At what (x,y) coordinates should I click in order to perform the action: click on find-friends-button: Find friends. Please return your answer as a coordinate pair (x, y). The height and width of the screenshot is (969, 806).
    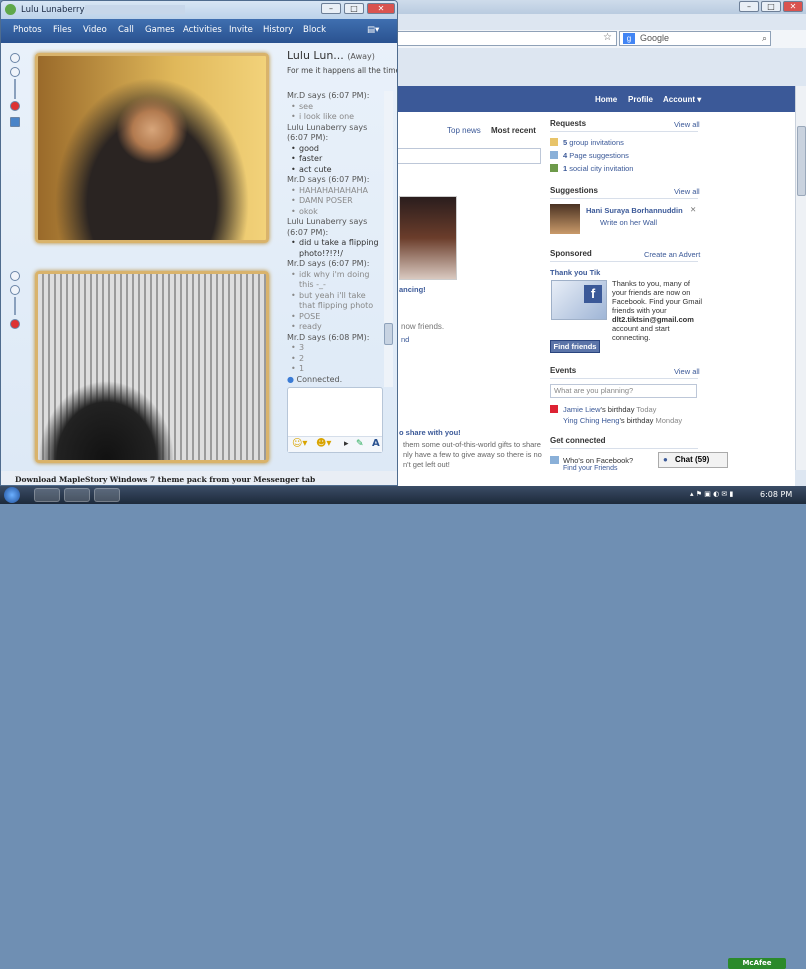
    Looking at the image, I should click on (575, 346).